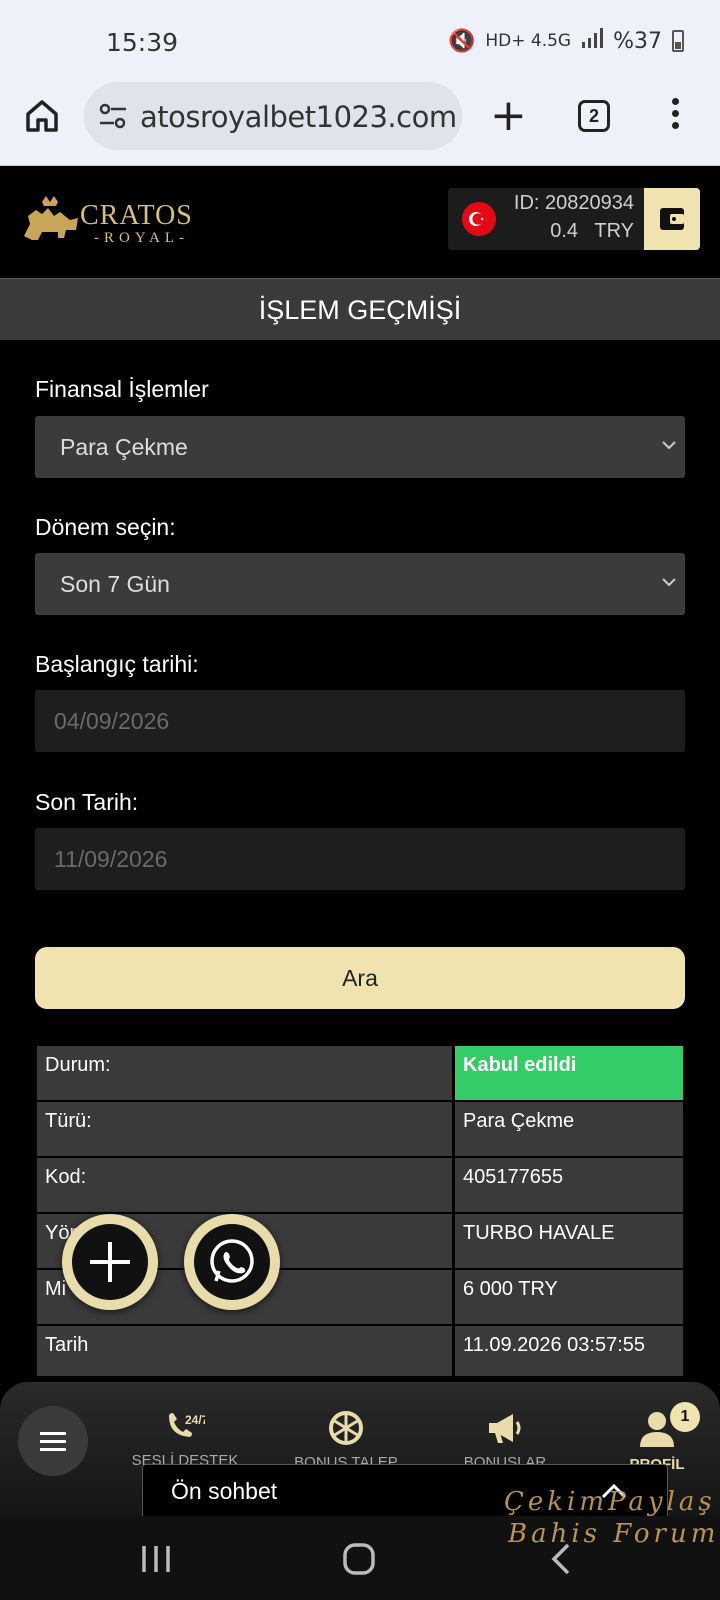 The height and width of the screenshot is (1600, 720). Describe the element at coordinates (461, 41) in the screenshot. I see `mute-icon: 🔇` at that location.